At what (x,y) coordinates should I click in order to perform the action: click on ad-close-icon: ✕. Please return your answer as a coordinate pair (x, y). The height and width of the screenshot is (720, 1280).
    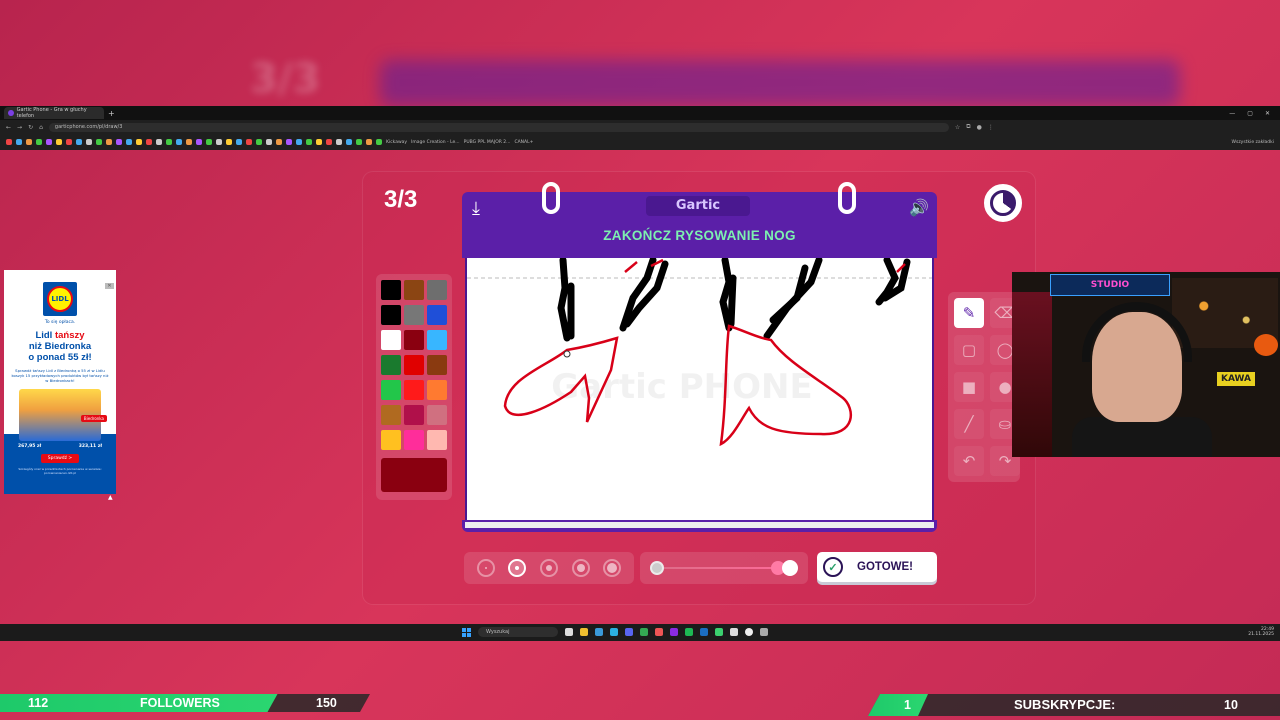
    Looking at the image, I should click on (109, 286).